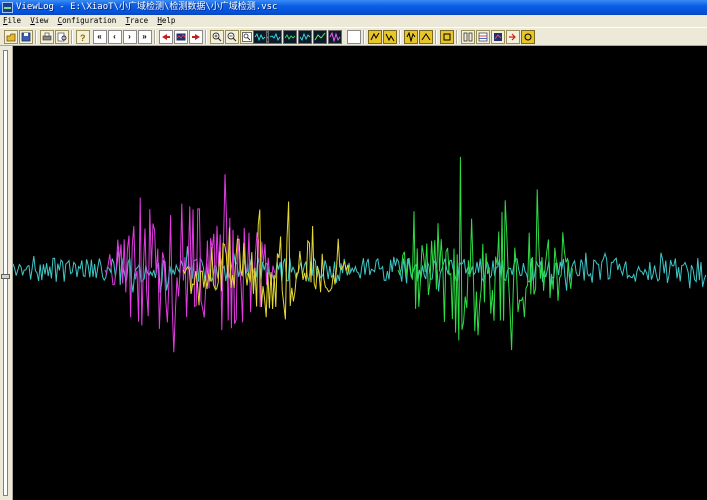 The image size is (707, 500). Describe the element at coordinates (114, 37) in the screenshot. I see `prev-page-button: ‹` at that location.